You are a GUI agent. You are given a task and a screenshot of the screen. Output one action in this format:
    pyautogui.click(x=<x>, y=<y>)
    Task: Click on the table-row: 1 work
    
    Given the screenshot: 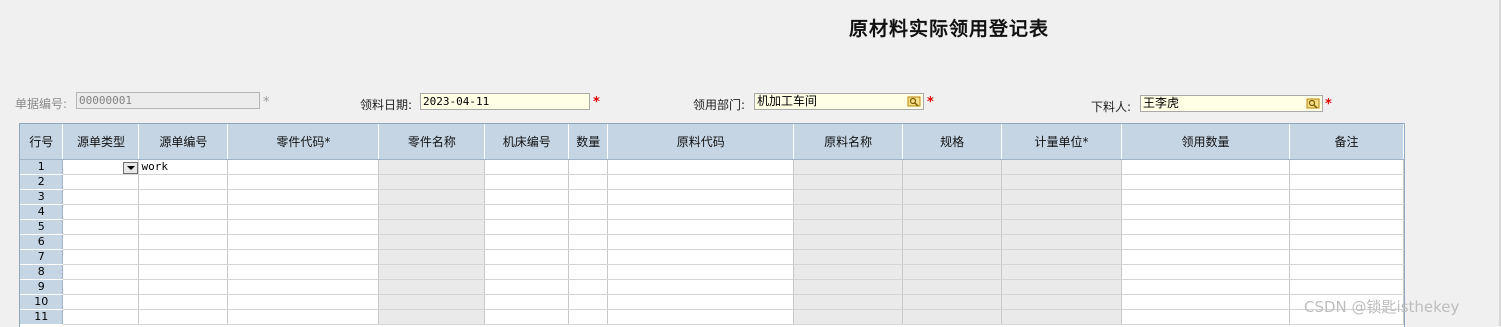 What is the action you would take?
    pyautogui.click(x=712, y=167)
    